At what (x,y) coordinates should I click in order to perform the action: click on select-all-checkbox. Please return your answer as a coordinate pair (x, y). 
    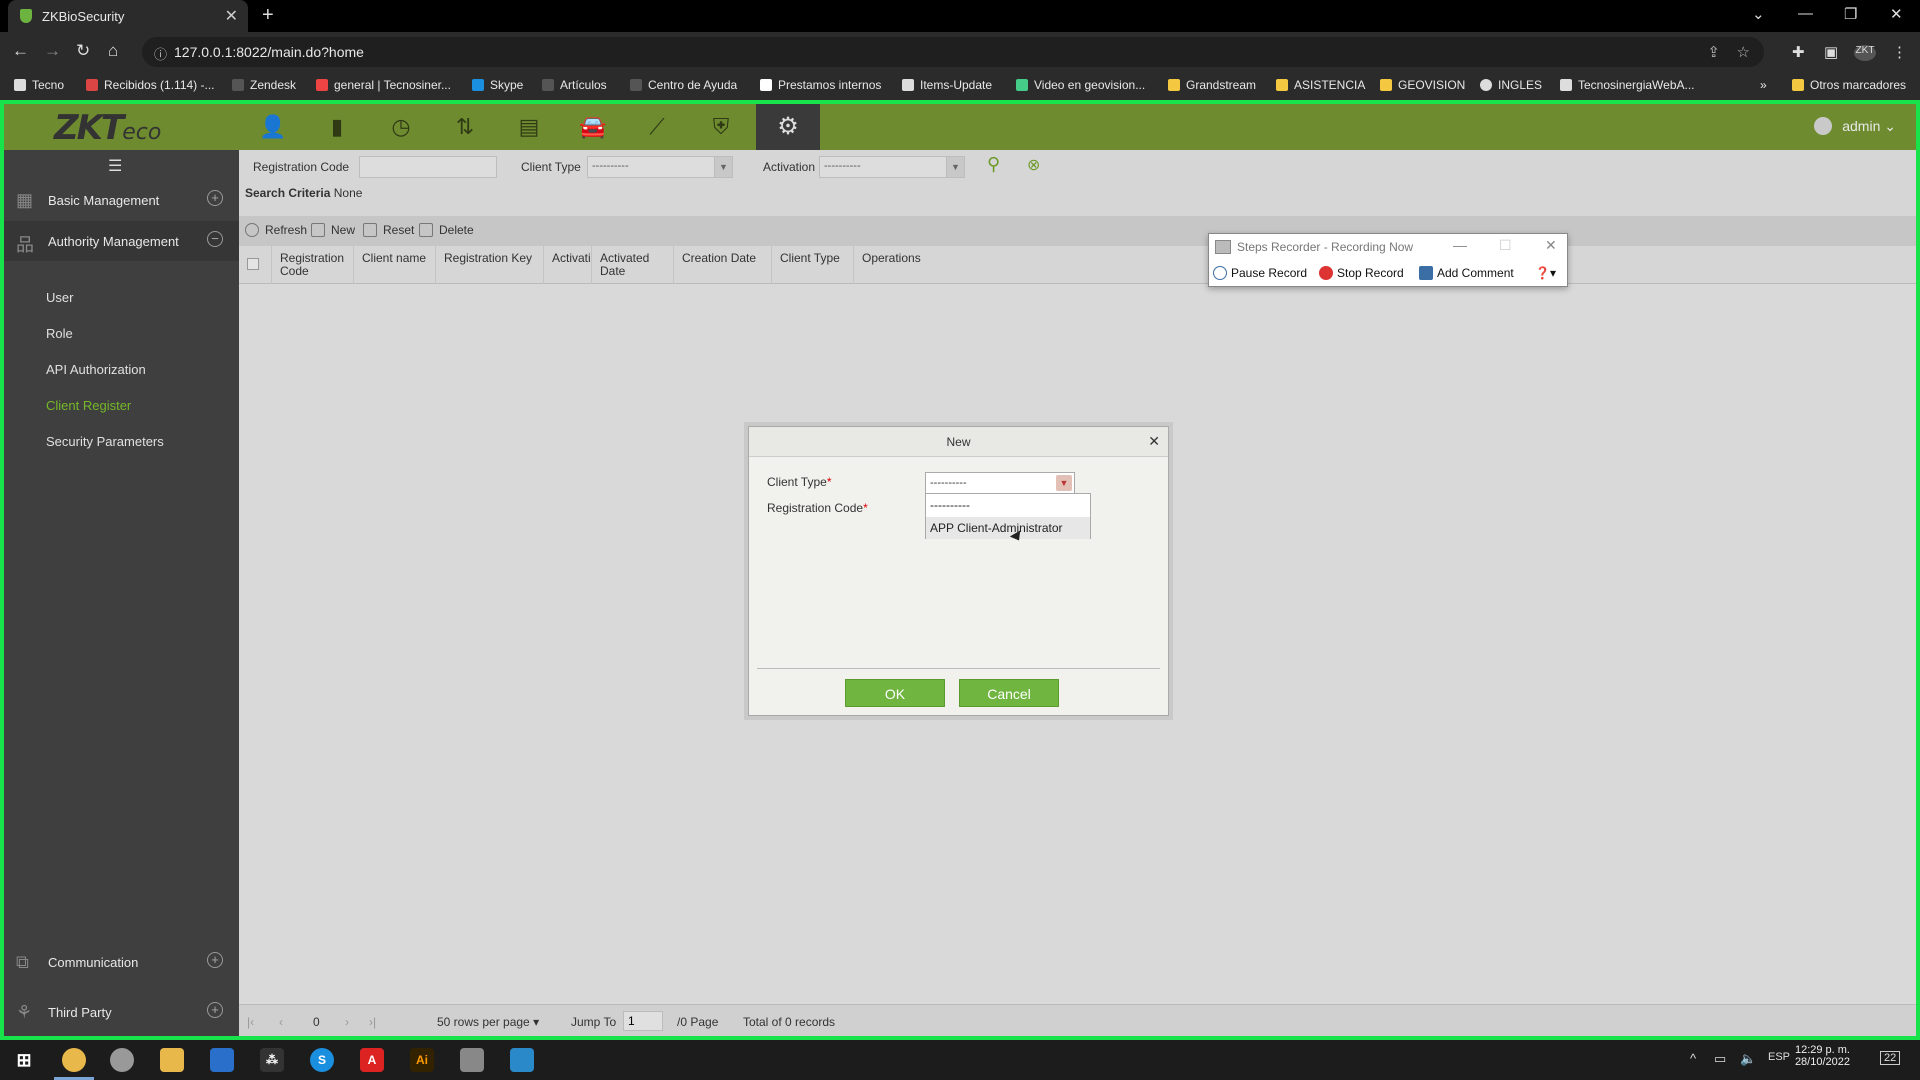
    Looking at the image, I should click on (253, 264).